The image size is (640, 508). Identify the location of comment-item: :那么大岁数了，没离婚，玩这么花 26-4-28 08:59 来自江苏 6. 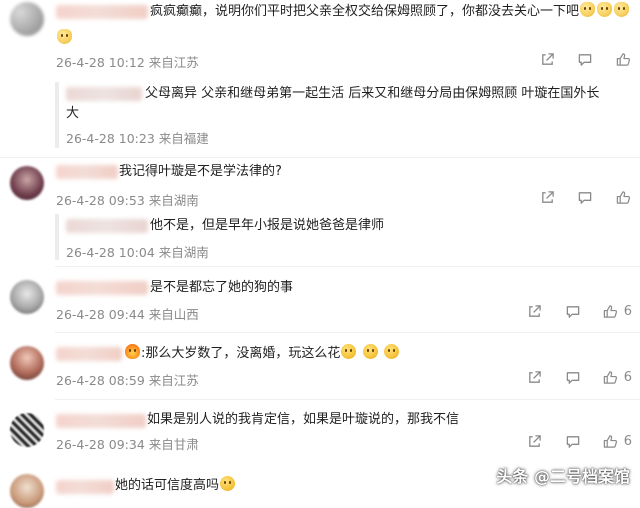
(320, 370).